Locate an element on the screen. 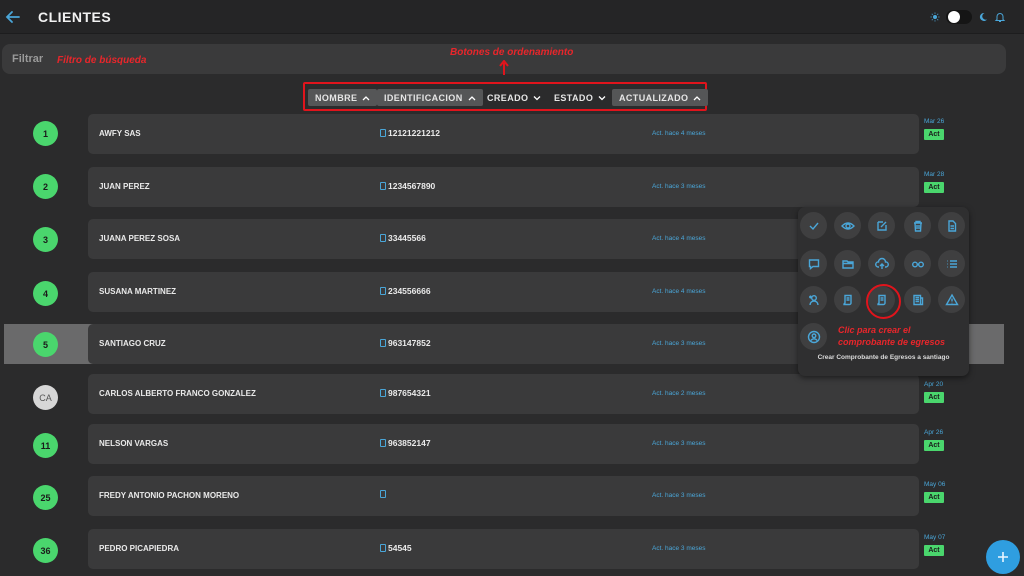 Image resolution: width=1024 pixels, height=576 pixels. add-fab-button is located at coordinates (1003, 557).